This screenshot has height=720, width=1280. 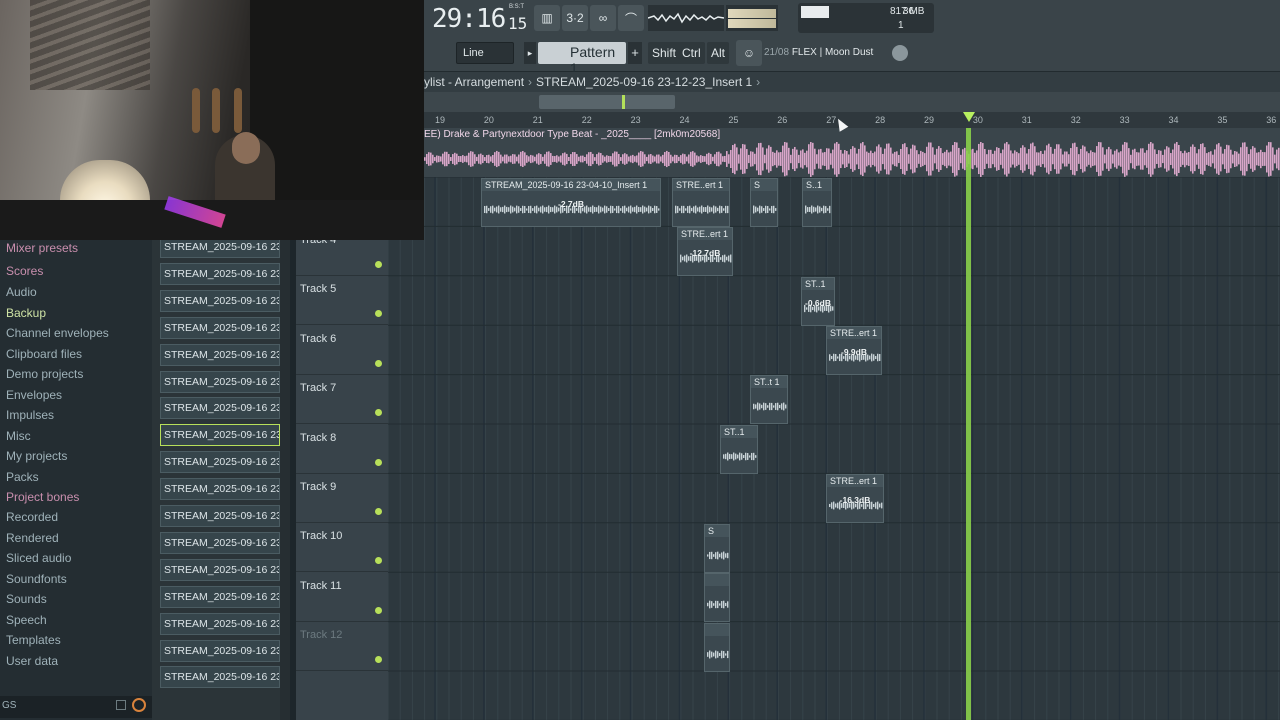 What do you see at coordinates (718, 53) in the screenshot?
I see `alt-key-button: Alt` at bounding box center [718, 53].